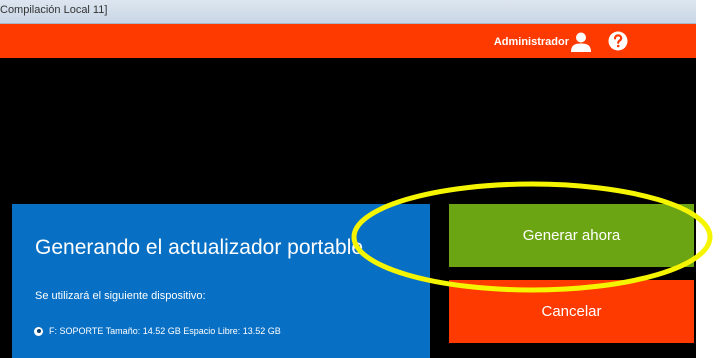 Image resolution: width=724 pixels, height=358 pixels. Describe the element at coordinates (348, 41) in the screenshot. I see `header-bar: Administrador` at that location.